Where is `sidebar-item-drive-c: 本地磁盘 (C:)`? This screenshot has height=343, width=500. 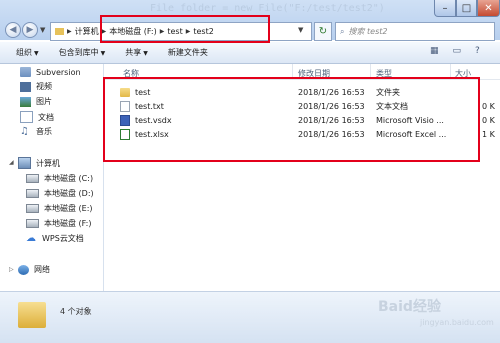 sidebar-item-drive-c: 本地磁盘 (C:) is located at coordinates (59, 178).